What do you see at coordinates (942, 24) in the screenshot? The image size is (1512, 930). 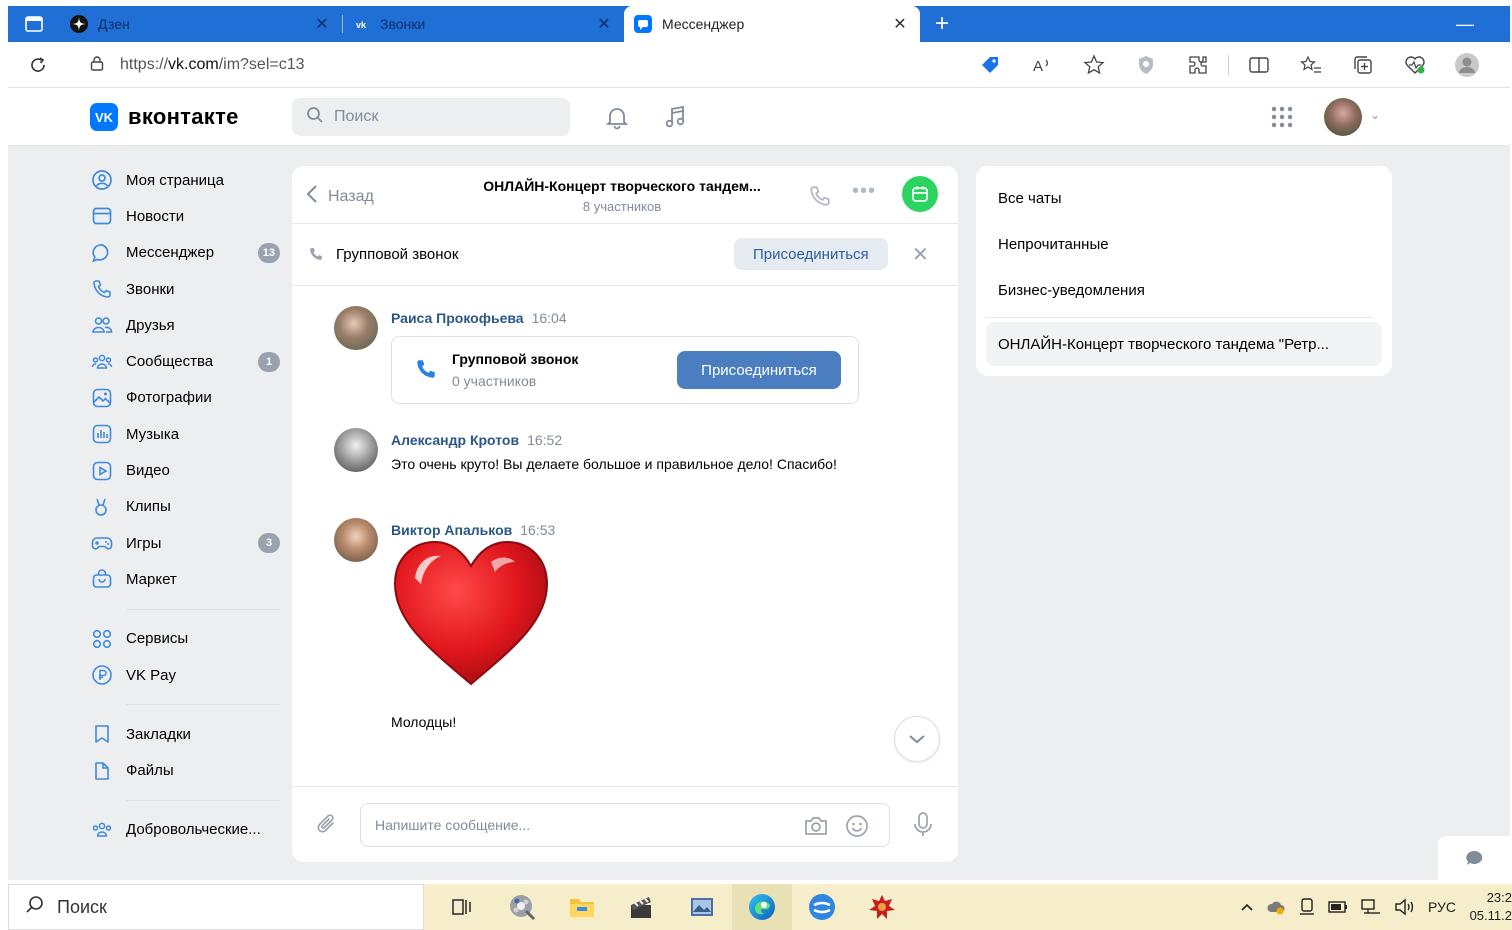 I see `new-tab-icon: +` at bounding box center [942, 24].